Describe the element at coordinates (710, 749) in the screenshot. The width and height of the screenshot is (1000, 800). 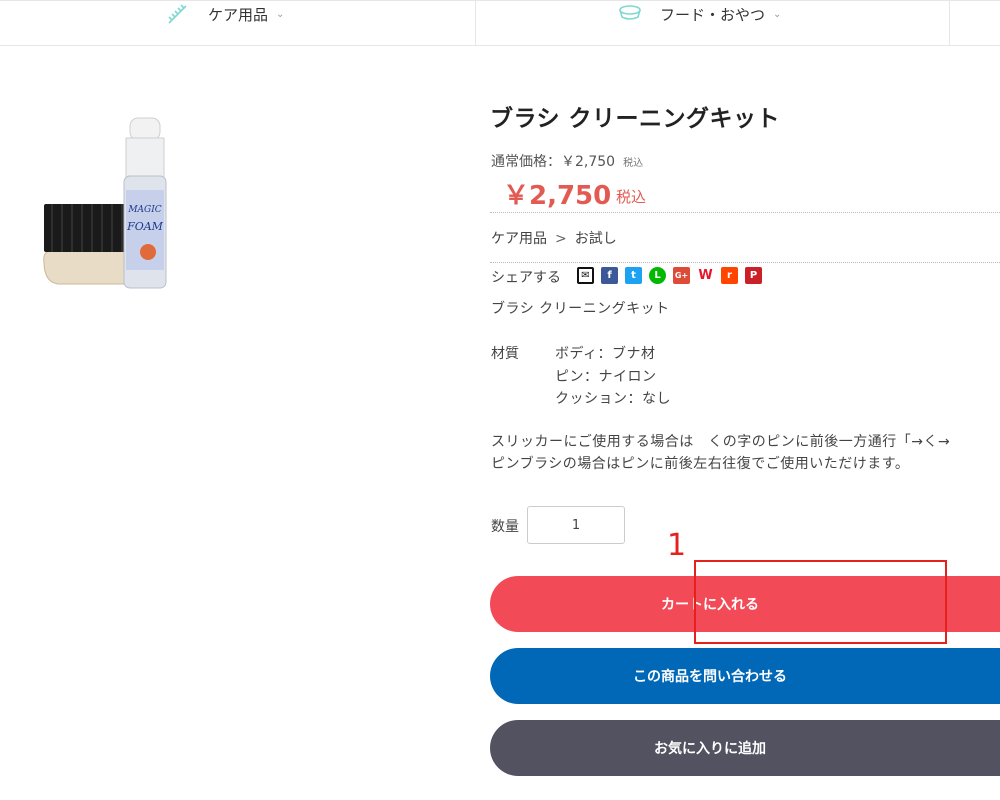
I see `favorites-label: お気に入りに追加` at that location.